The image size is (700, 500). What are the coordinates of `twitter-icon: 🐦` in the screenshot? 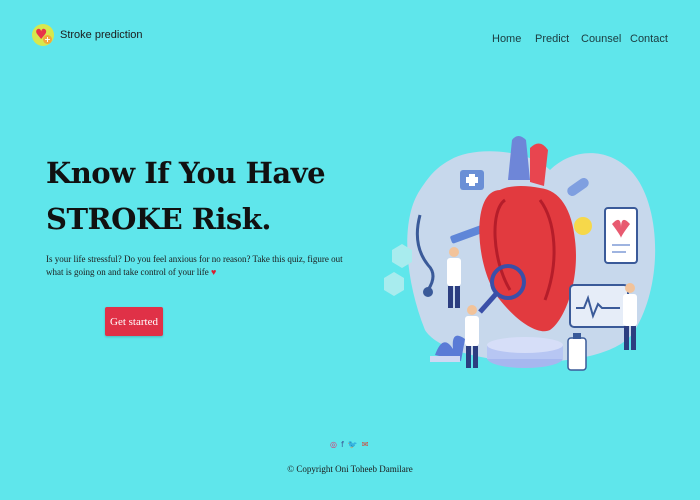 It's located at (353, 445).